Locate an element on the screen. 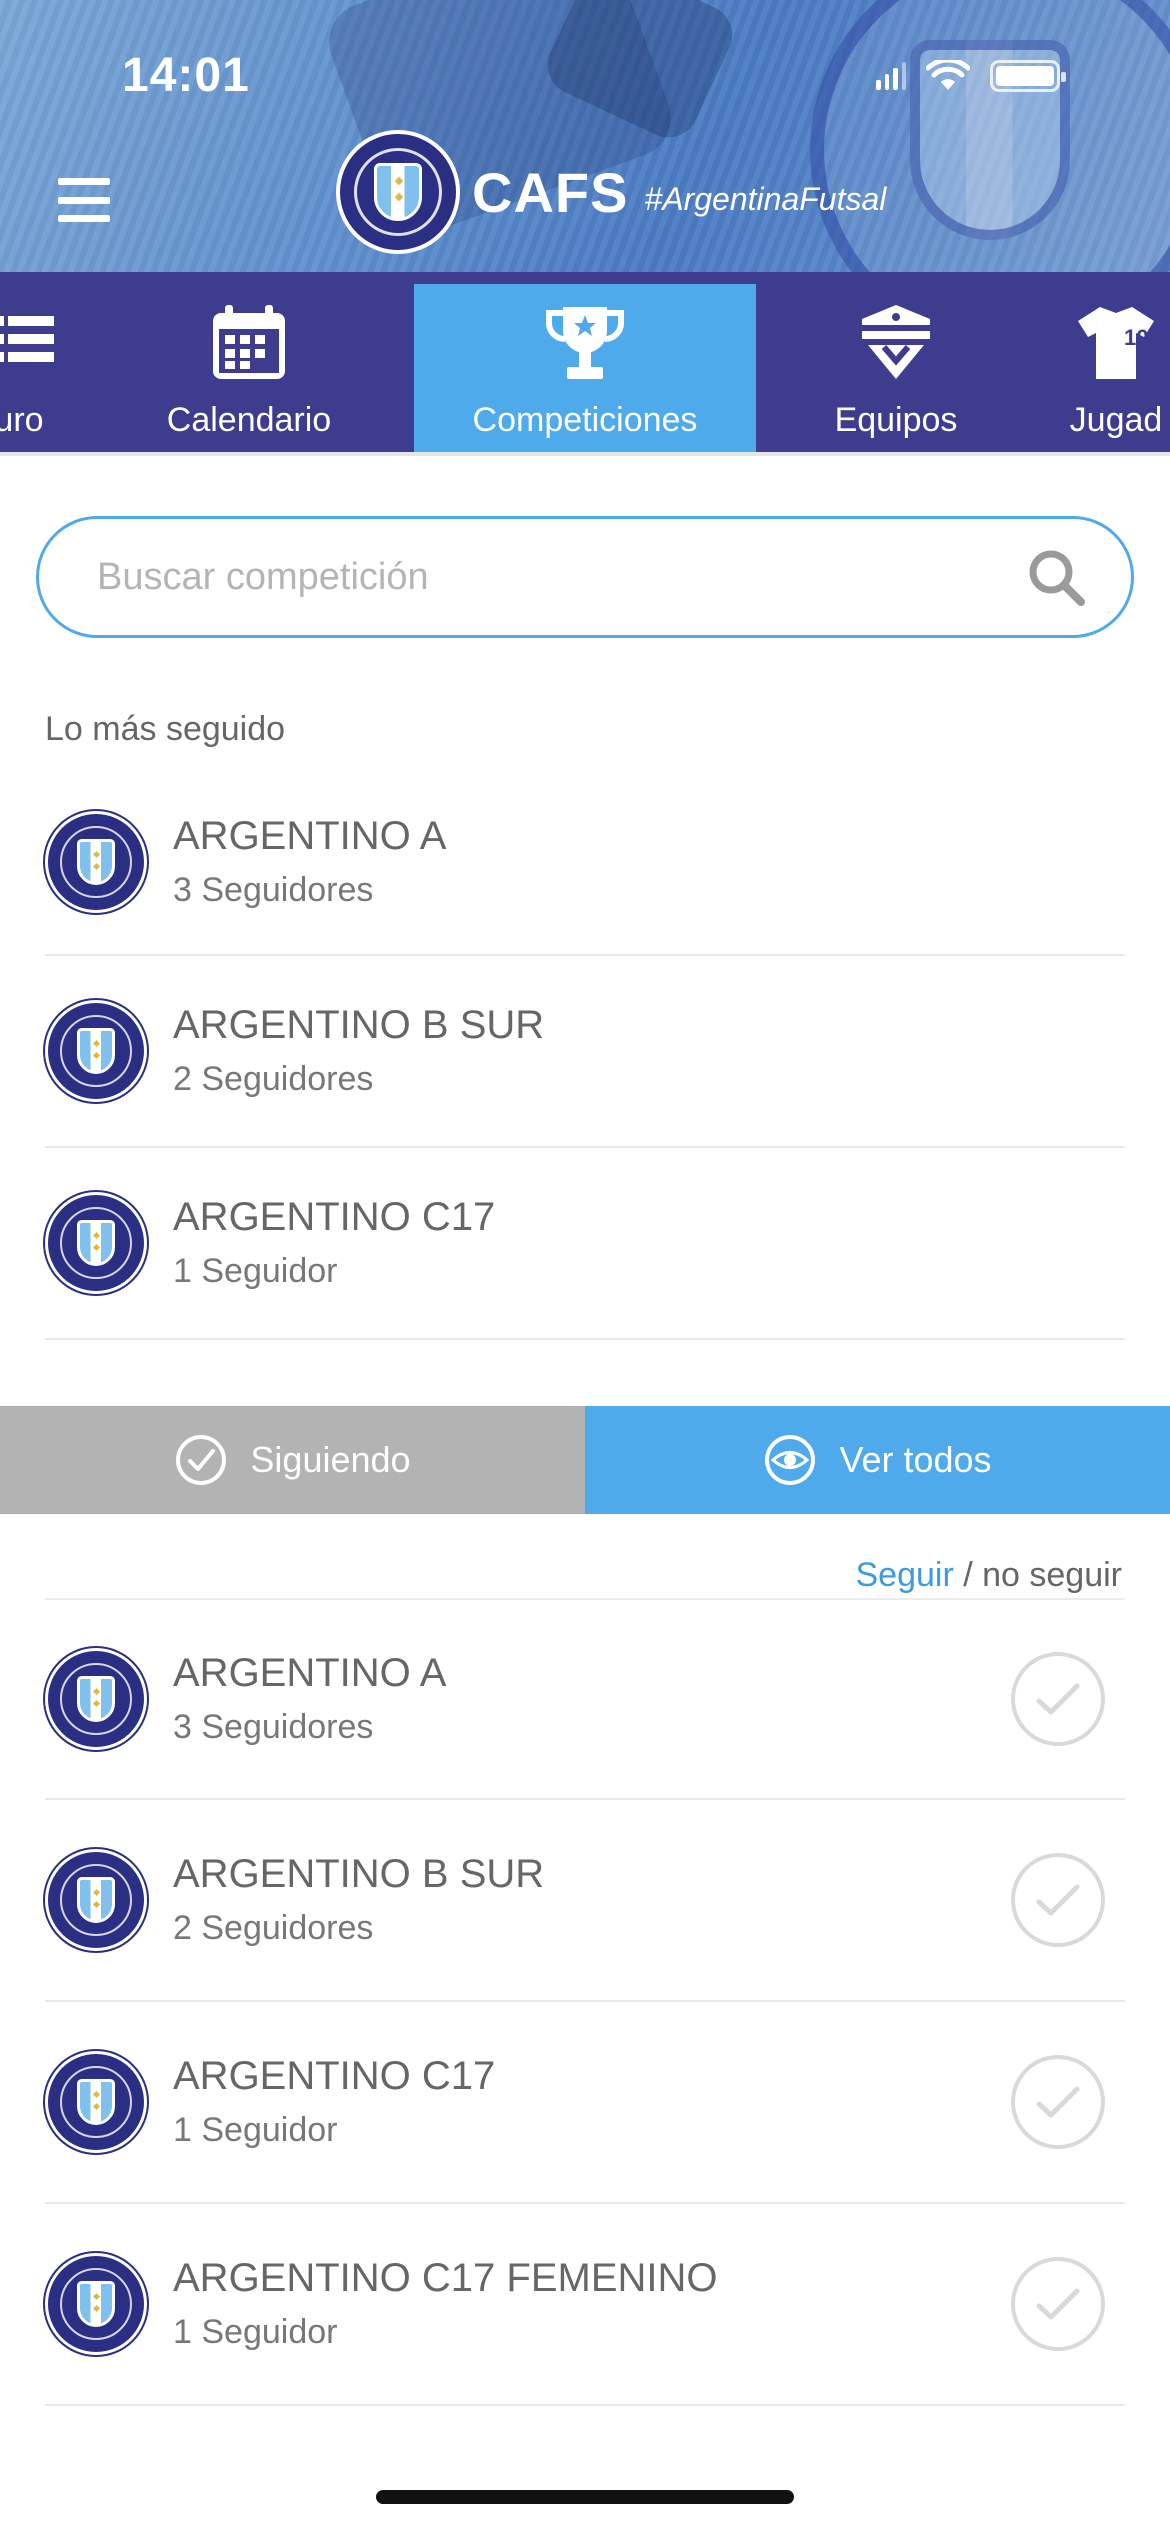  nav-item-calendario: Calendario is located at coordinates (249, 369).